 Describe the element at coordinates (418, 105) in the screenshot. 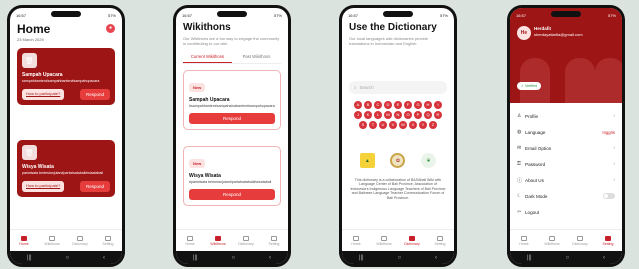

I see `letter-button: G` at that location.